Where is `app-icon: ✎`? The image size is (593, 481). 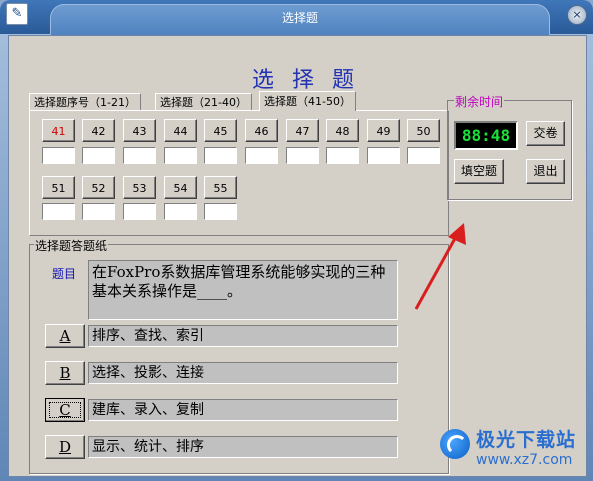
app-icon: ✎ is located at coordinates (17, 14).